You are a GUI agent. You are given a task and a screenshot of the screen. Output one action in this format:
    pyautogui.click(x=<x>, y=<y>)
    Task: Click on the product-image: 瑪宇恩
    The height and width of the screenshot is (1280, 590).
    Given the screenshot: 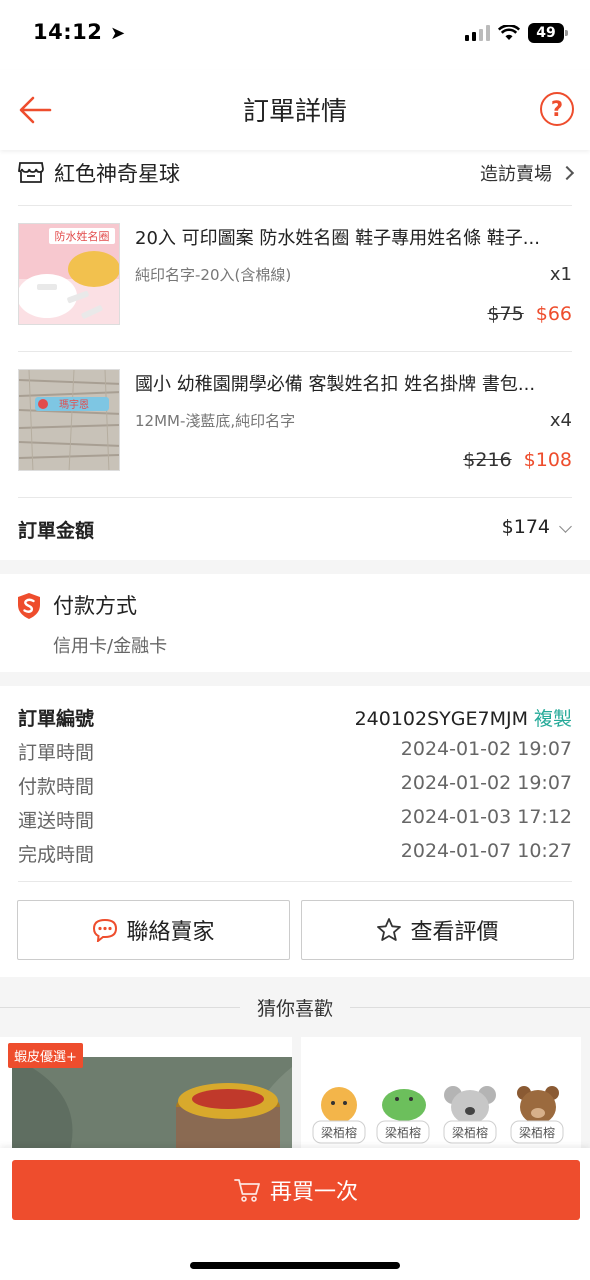 What is the action you would take?
    pyautogui.click(x=69, y=420)
    